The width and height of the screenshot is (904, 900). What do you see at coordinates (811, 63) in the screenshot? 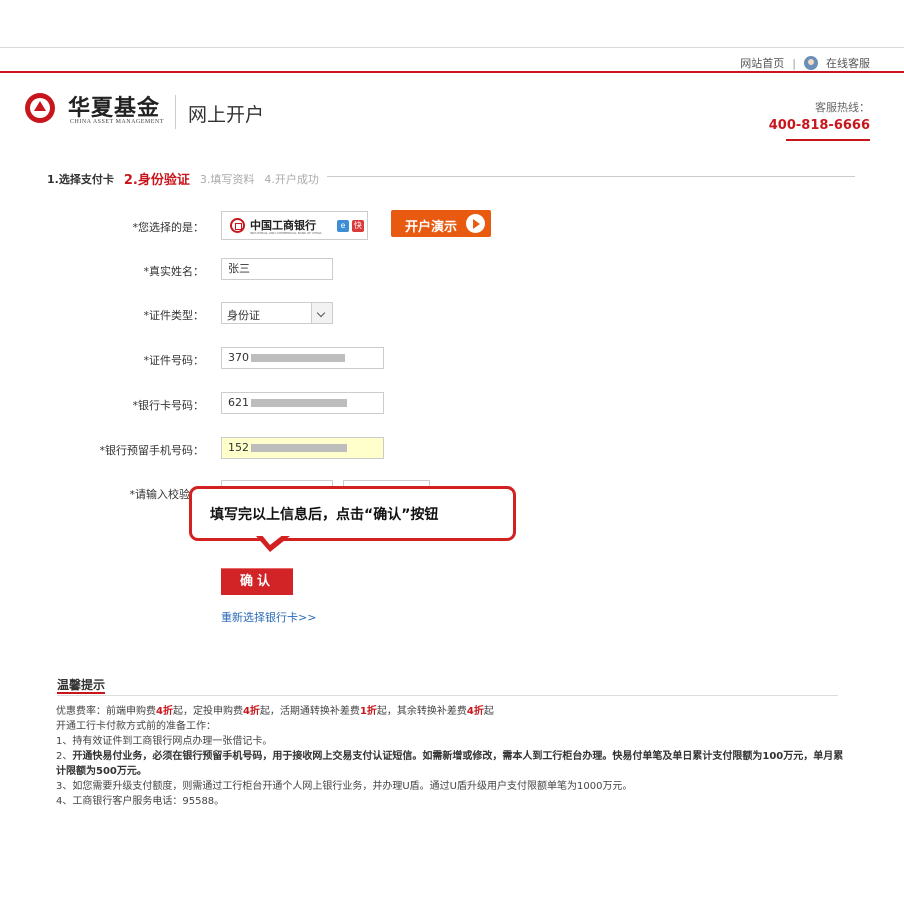
I see `customer-service-icon` at bounding box center [811, 63].